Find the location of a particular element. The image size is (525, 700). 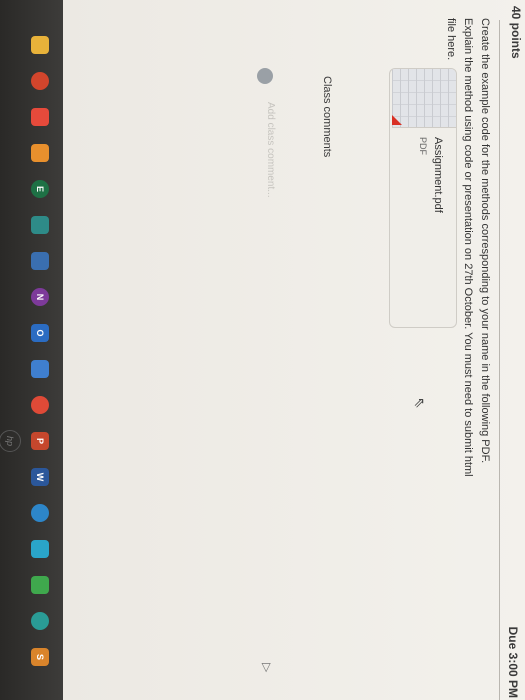

app-orange-icon: S is located at coordinates (40, 657).